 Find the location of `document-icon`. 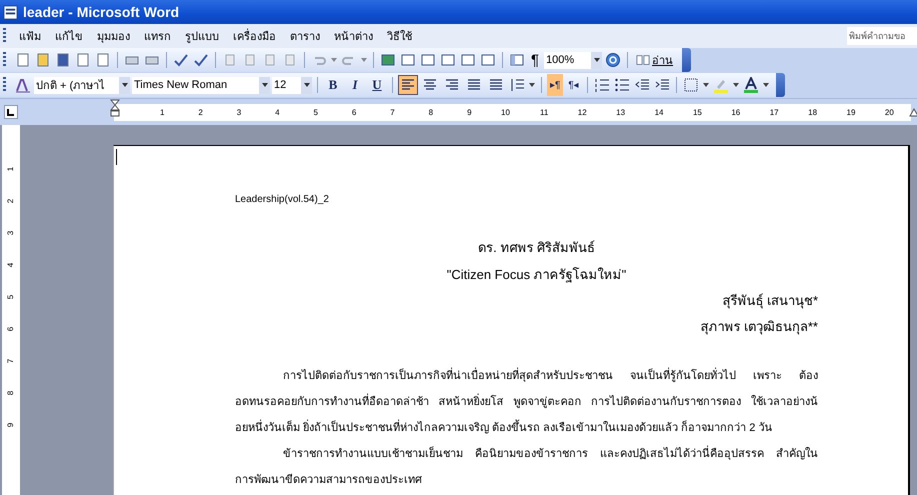

document-icon is located at coordinates (10, 12).